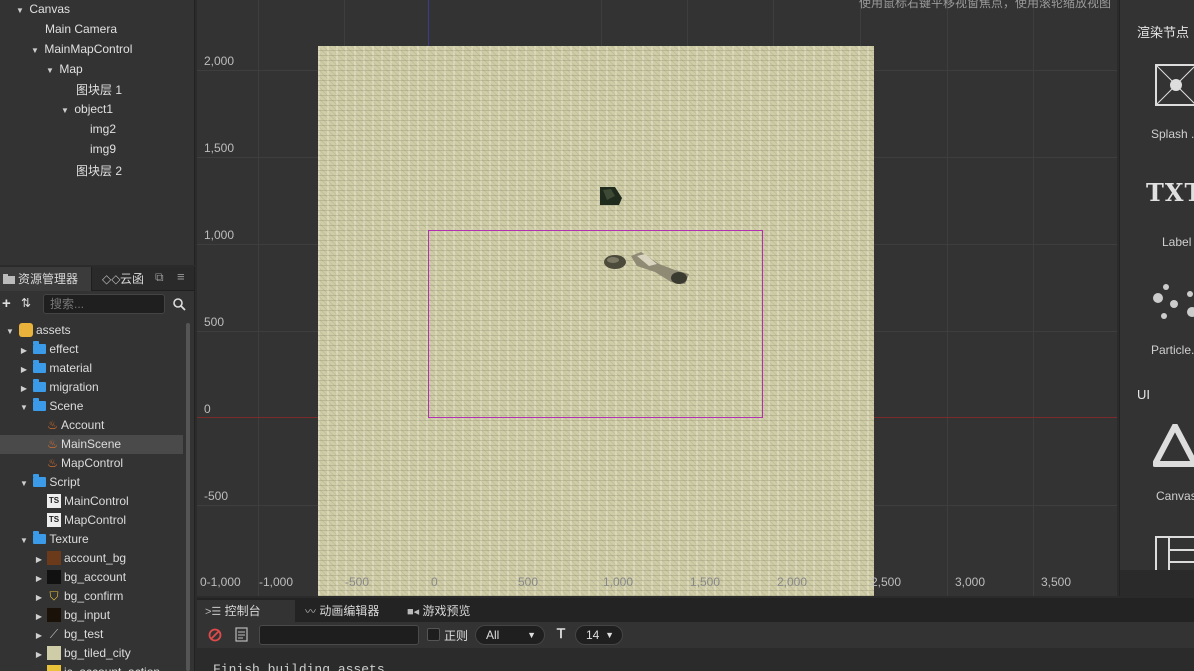 Image resolution: width=1194 pixels, height=671 pixels. What do you see at coordinates (181, 276) in the screenshot?
I see `menu-icon: ≡` at bounding box center [181, 276].